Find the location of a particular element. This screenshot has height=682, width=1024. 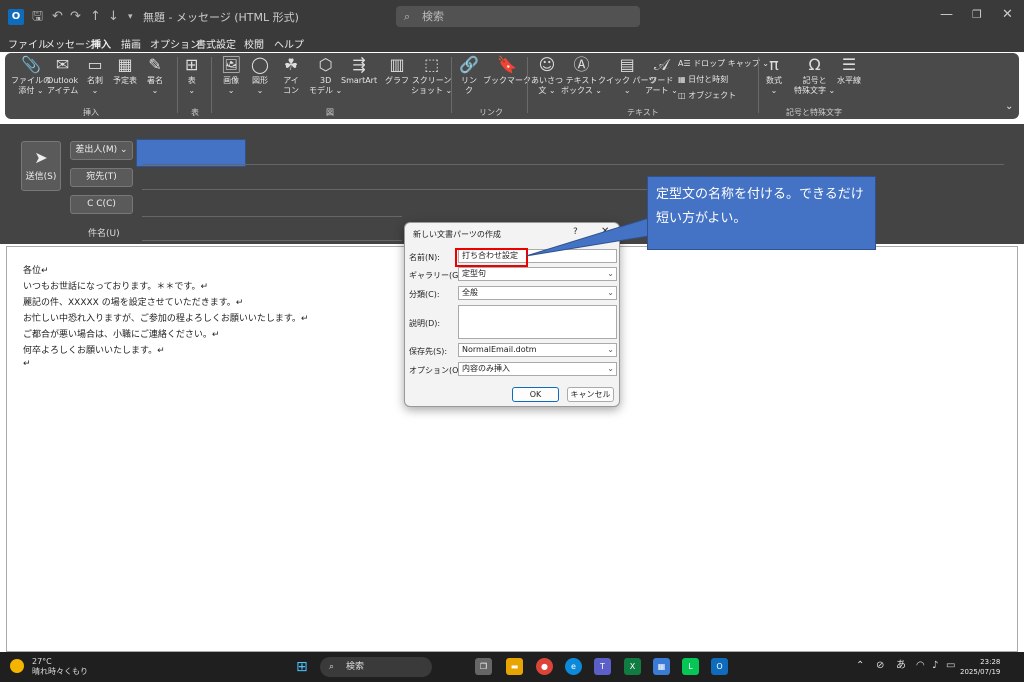

annotation-callout: 定型文の名称を付ける。できるだけ短い方がよい。 is located at coordinates (761, 213).